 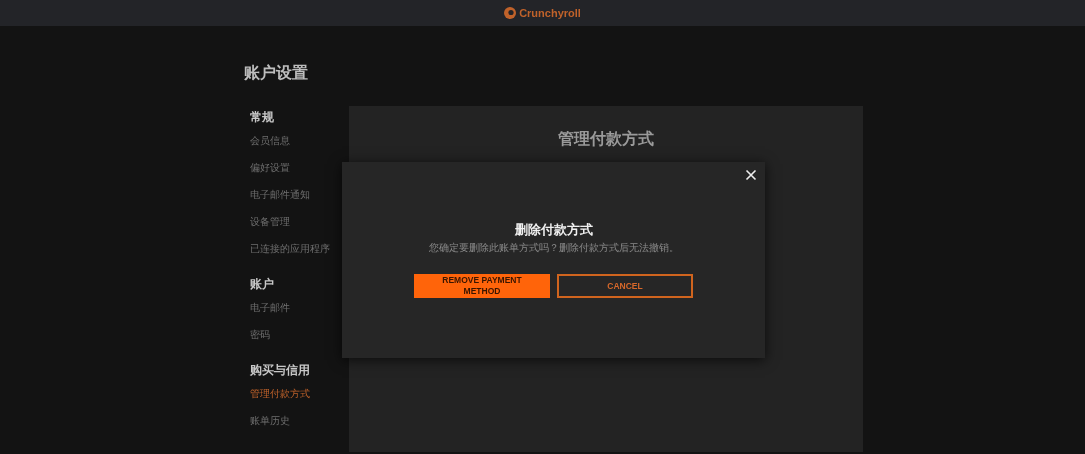 I want to click on sidebar-item: 已连接的应用程序, so click(x=290, y=248).